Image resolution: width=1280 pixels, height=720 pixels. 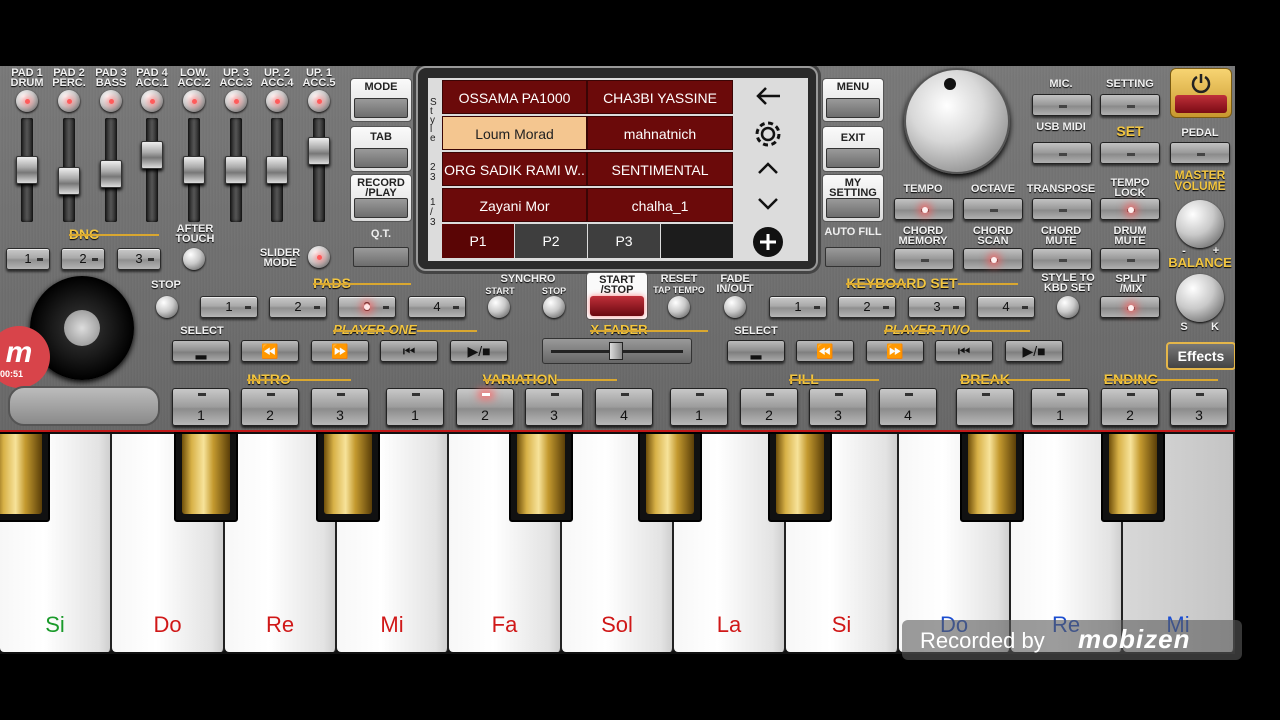 I want to click on split-mix-button, so click(x=1130, y=307).